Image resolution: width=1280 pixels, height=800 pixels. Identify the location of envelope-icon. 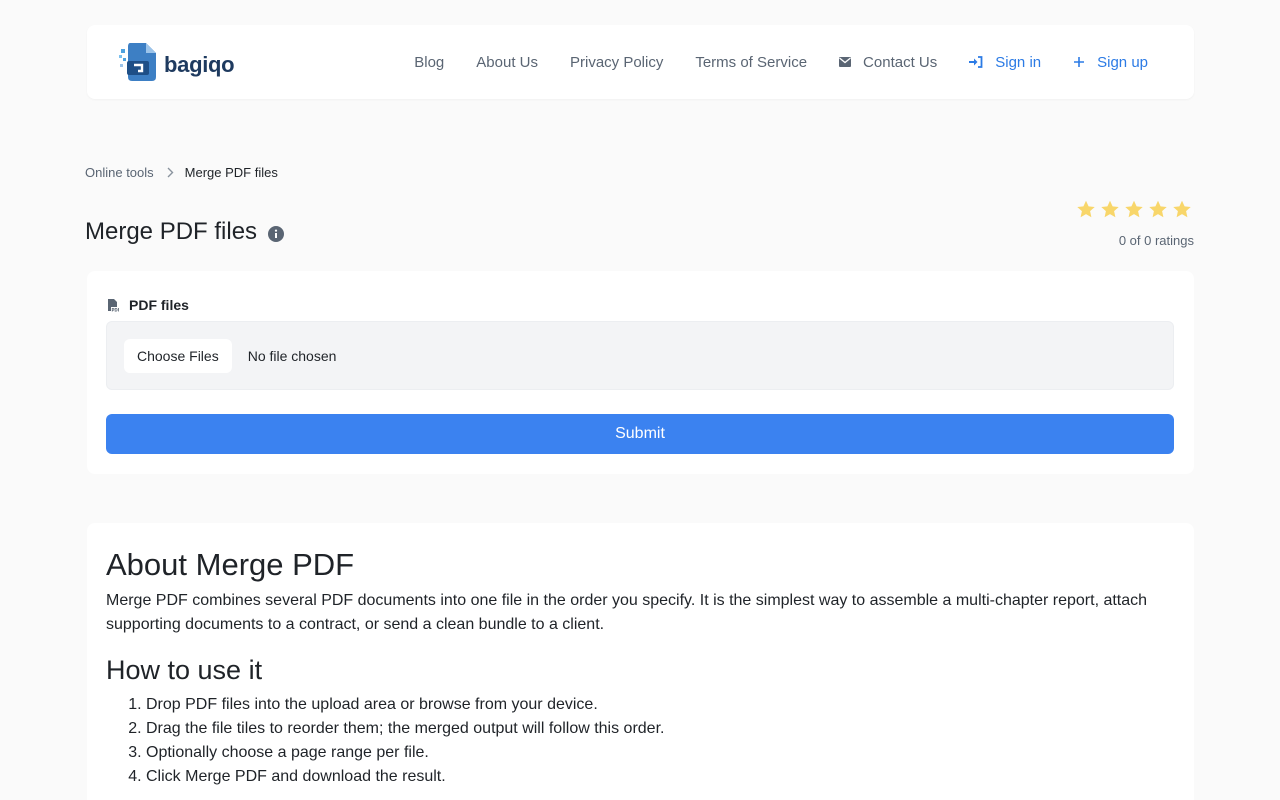
(845, 62).